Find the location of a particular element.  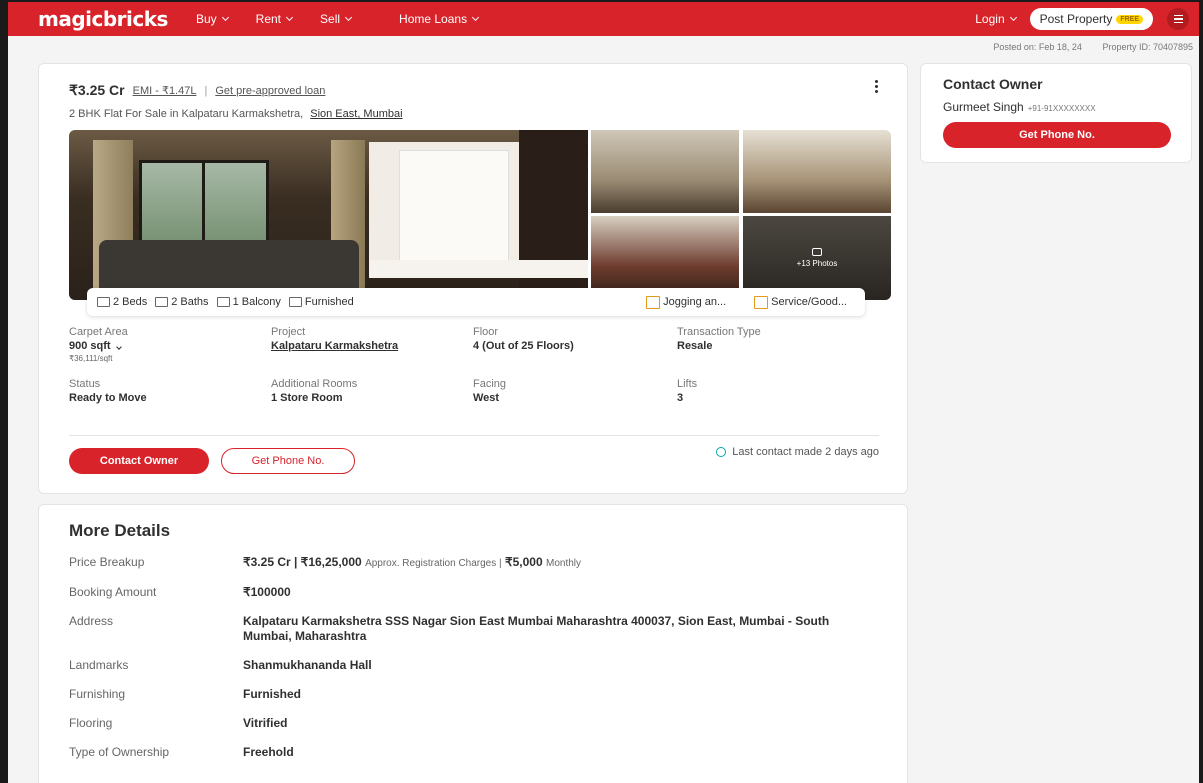

more-options-icon is located at coordinates (877, 86).